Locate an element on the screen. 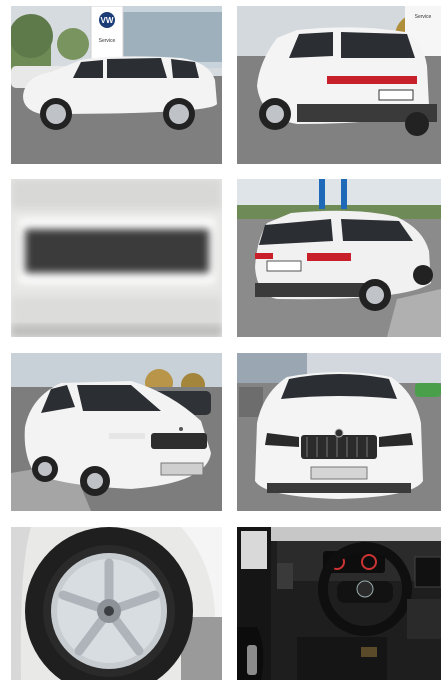 This screenshot has height=680, width=442. svg-text: VW is located at coordinates (107, 20).